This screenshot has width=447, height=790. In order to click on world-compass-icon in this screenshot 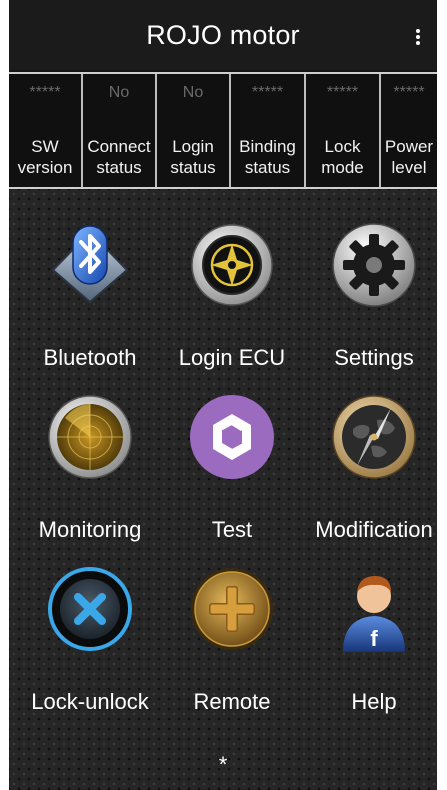, I will do `click(374, 437)`.